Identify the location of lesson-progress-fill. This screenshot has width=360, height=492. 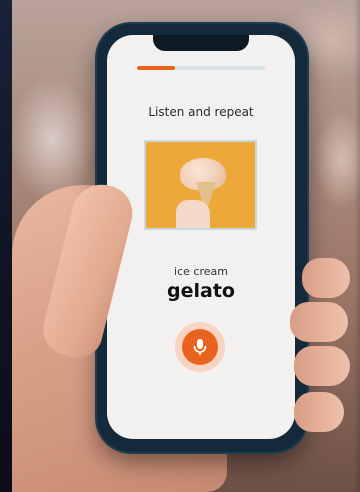
(156, 68).